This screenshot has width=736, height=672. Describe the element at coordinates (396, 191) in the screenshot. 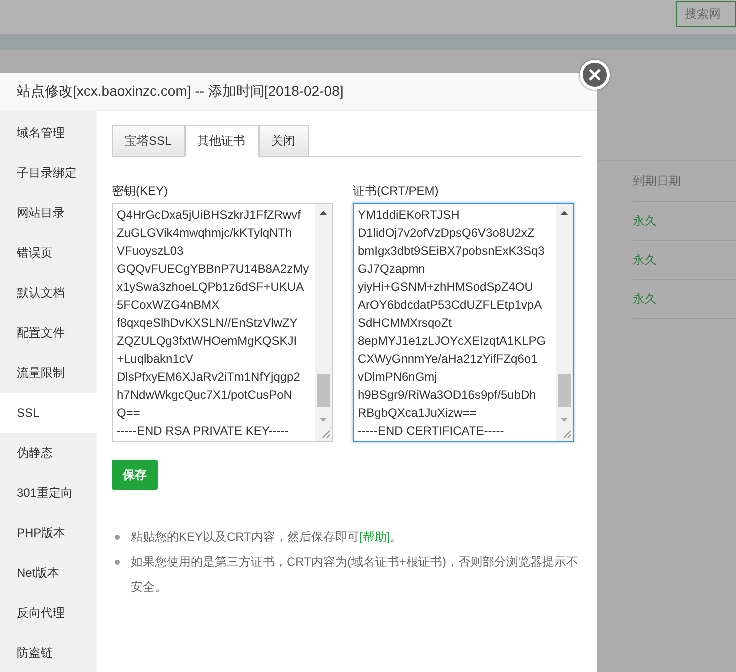

I see `field-label: 证书(CRT/PEM)` at that location.